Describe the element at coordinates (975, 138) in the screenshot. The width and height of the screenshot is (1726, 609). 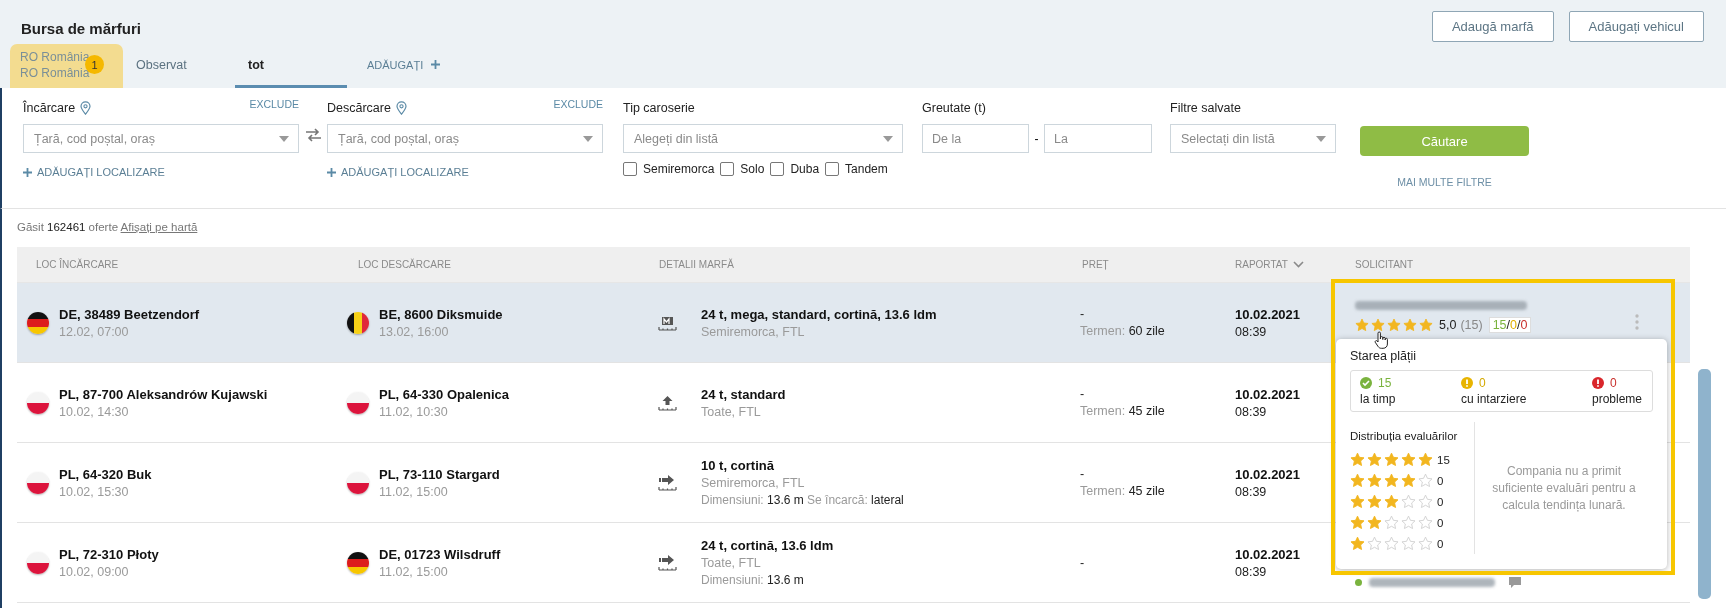
I see `weight-from-field: De la` at that location.